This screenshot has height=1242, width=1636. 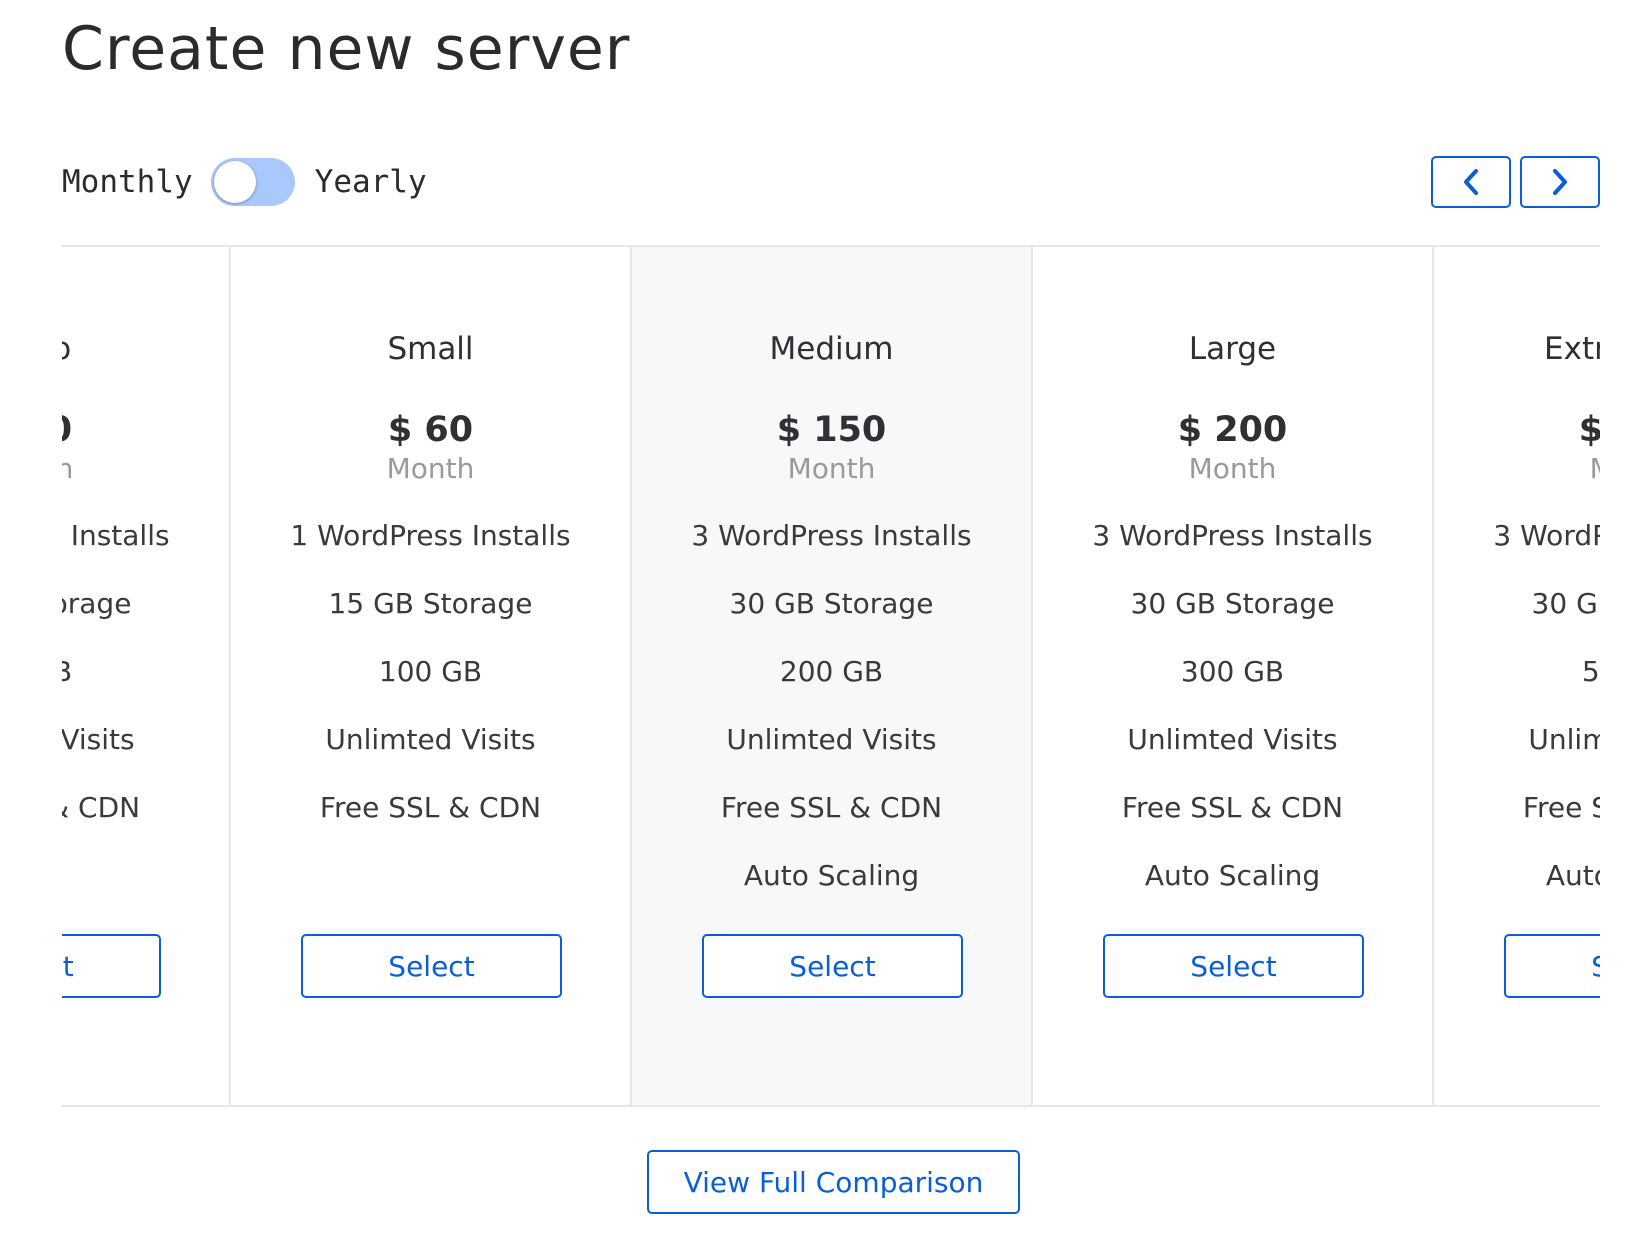 What do you see at coordinates (430, 603) in the screenshot?
I see `plan-feature: 15 GB Storage` at bounding box center [430, 603].